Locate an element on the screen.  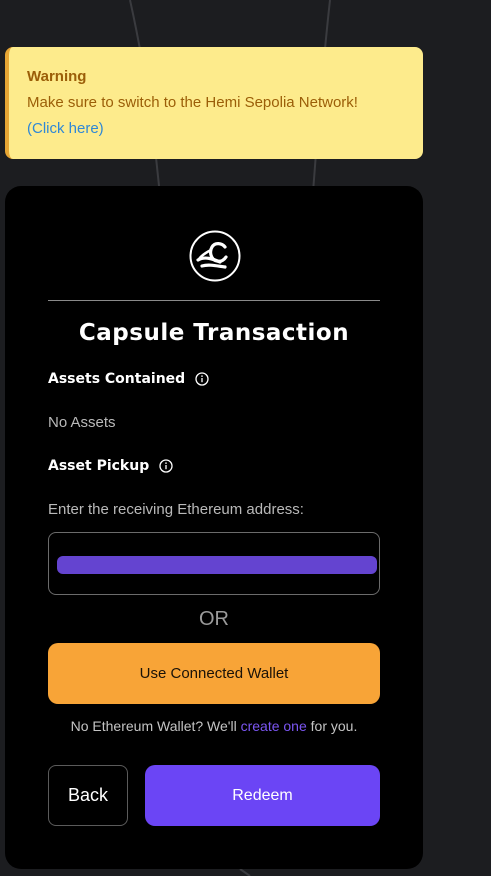
create-wallet-link: create one is located at coordinates (274, 726).